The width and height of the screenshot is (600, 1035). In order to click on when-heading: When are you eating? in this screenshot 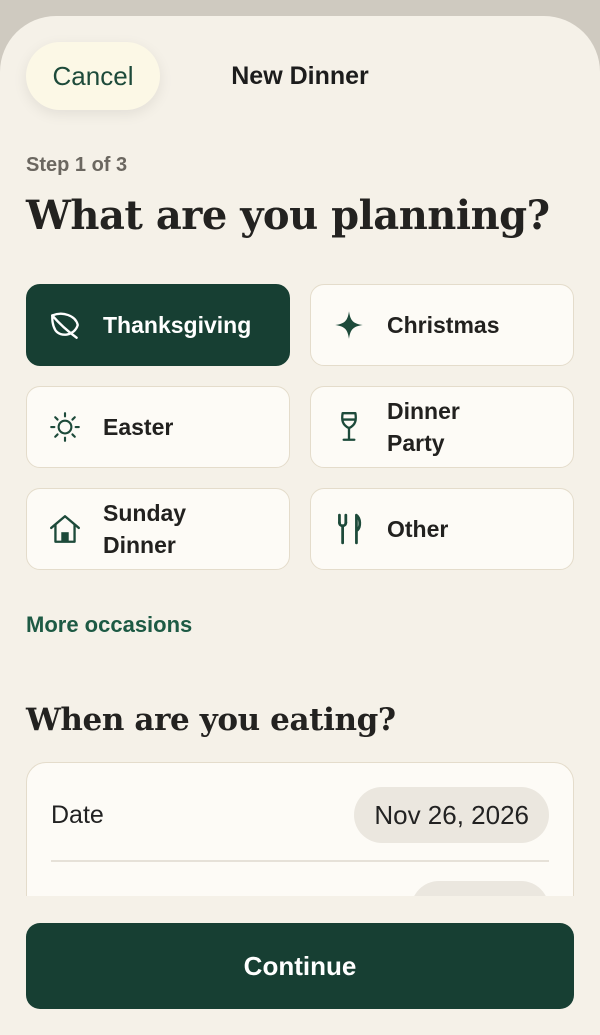, I will do `click(211, 720)`.